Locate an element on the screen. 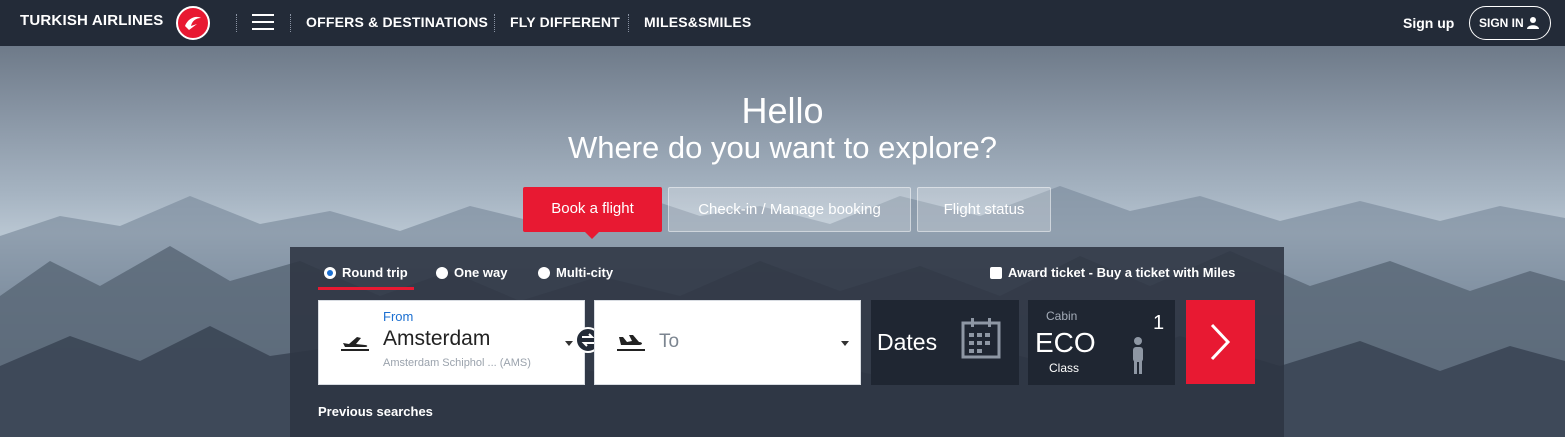 This screenshot has width=1565, height=437. cabin-label: Cabin is located at coordinates (1062, 316).